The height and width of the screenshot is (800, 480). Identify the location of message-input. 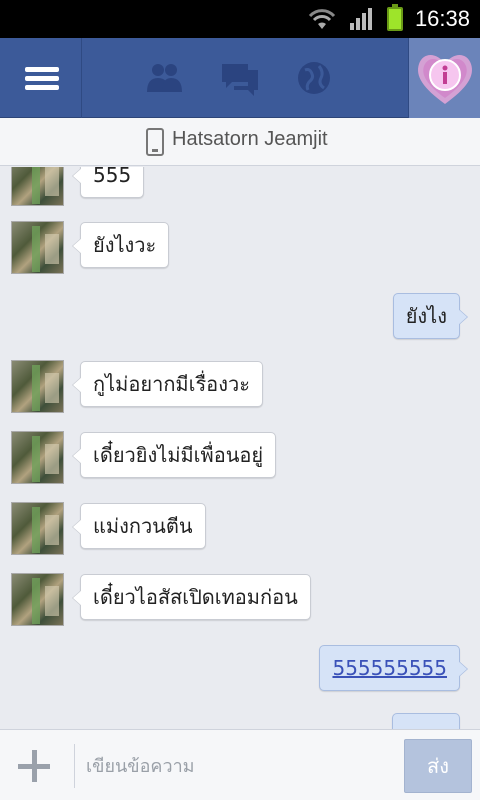
(236, 766).